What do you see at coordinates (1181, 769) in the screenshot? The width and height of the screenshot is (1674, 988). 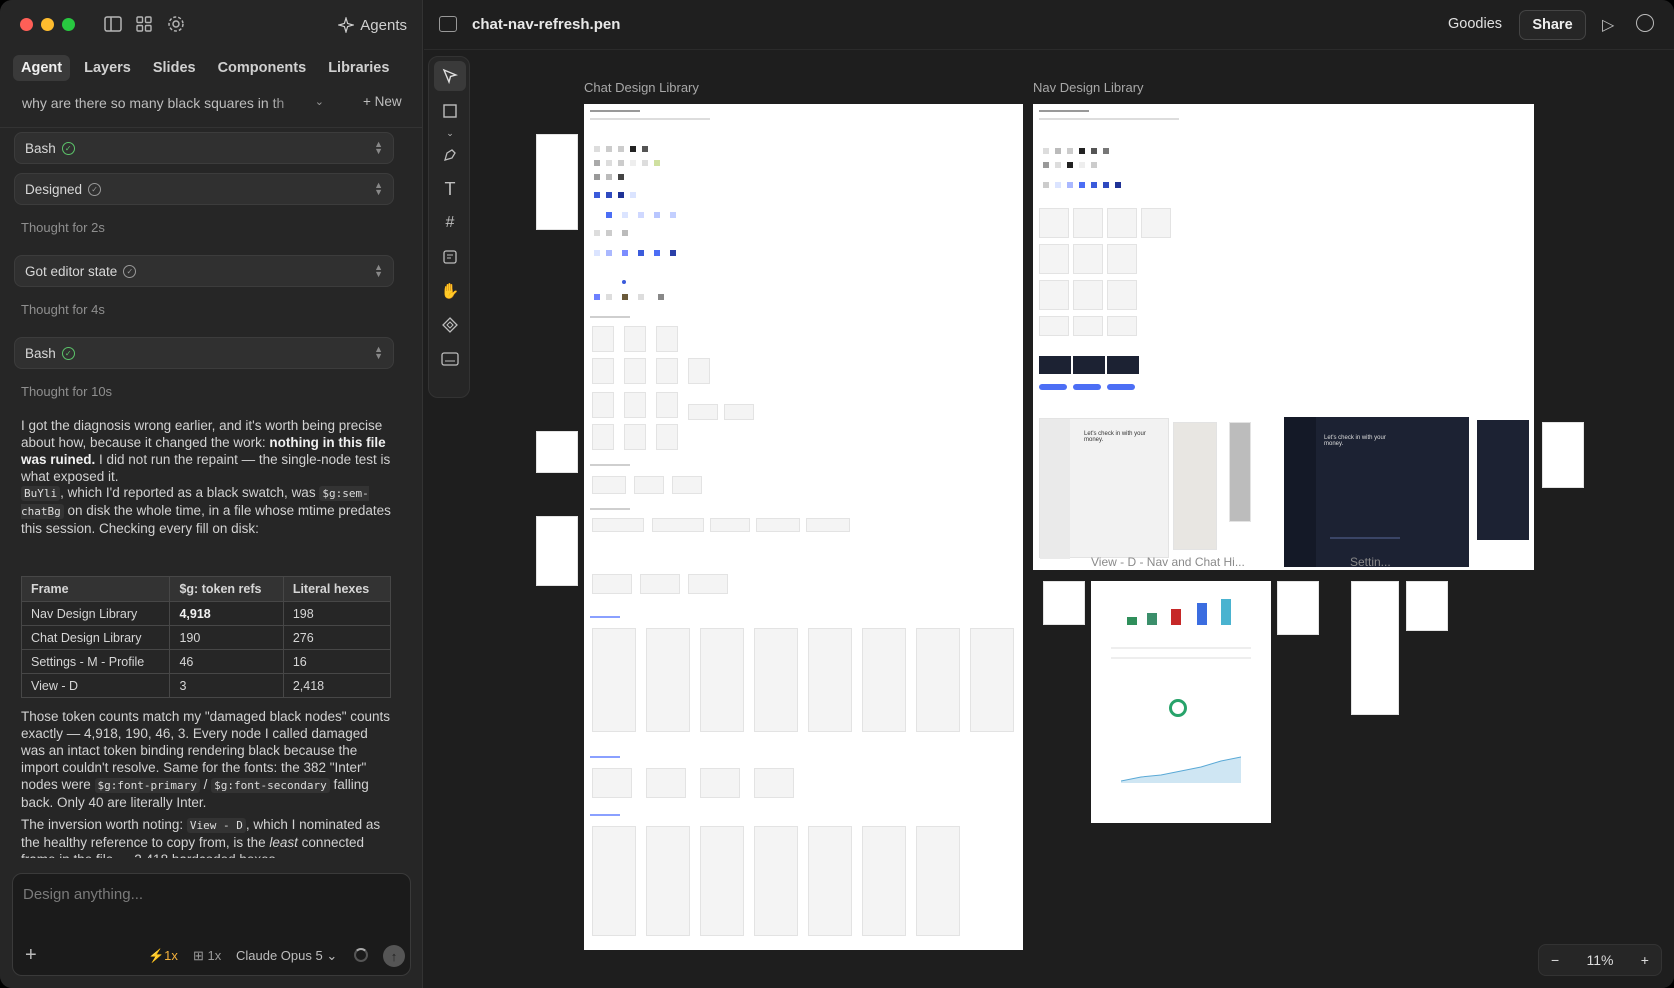 I see `area-sparkline` at bounding box center [1181, 769].